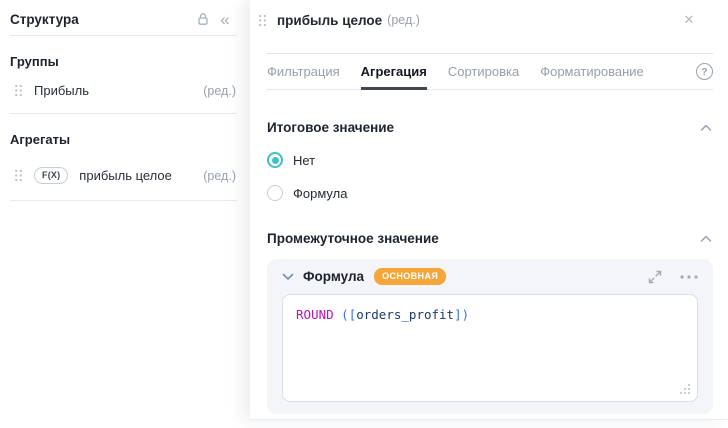  Describe the element at coordinates (122, 14) in the screenshot. I see `sidebar-header: Структура «` at that location.